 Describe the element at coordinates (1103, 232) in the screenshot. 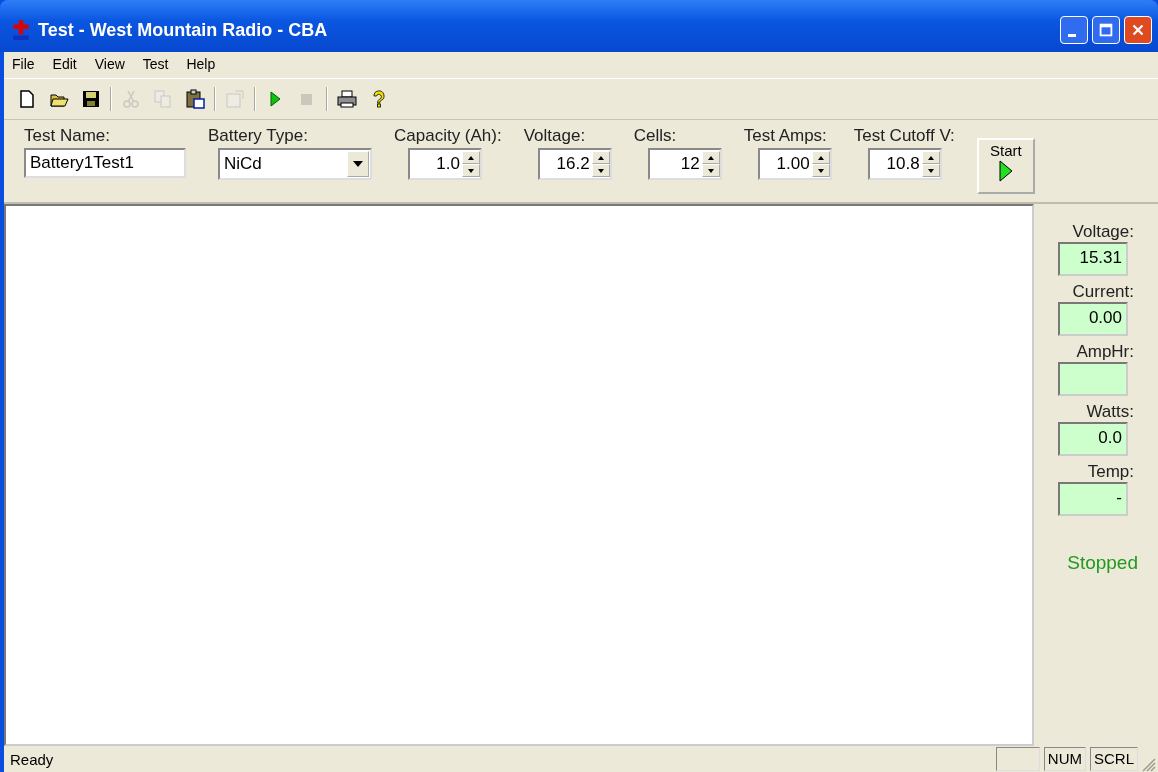

I see `readout-label: Voltage:` at that location.